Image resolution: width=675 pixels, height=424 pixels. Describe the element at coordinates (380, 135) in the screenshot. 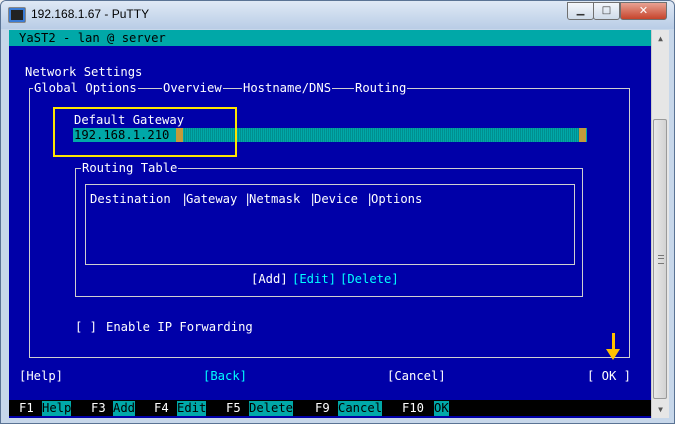

I see `input-fill` at that location.